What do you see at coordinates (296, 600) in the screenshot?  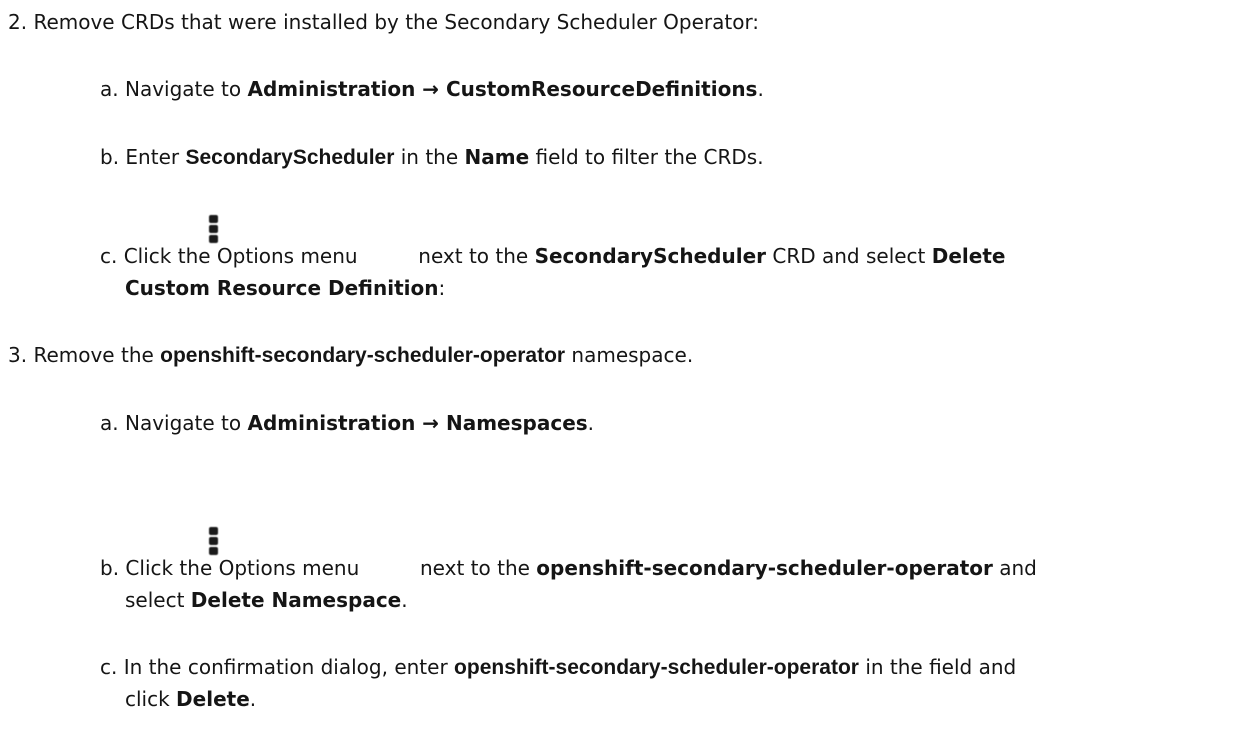 I see `ui-delete-action: Delete Namespace` at bounding box center [296, 600].